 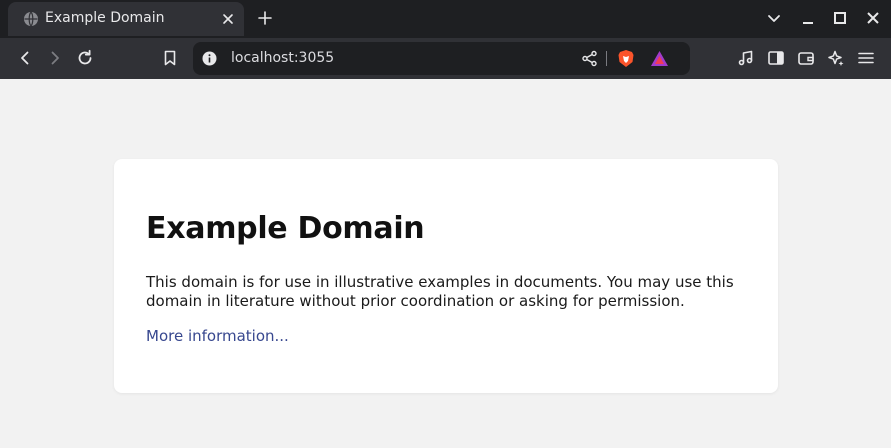 I want to click on page-heading: Example Domain, so click(x=285, y=228).